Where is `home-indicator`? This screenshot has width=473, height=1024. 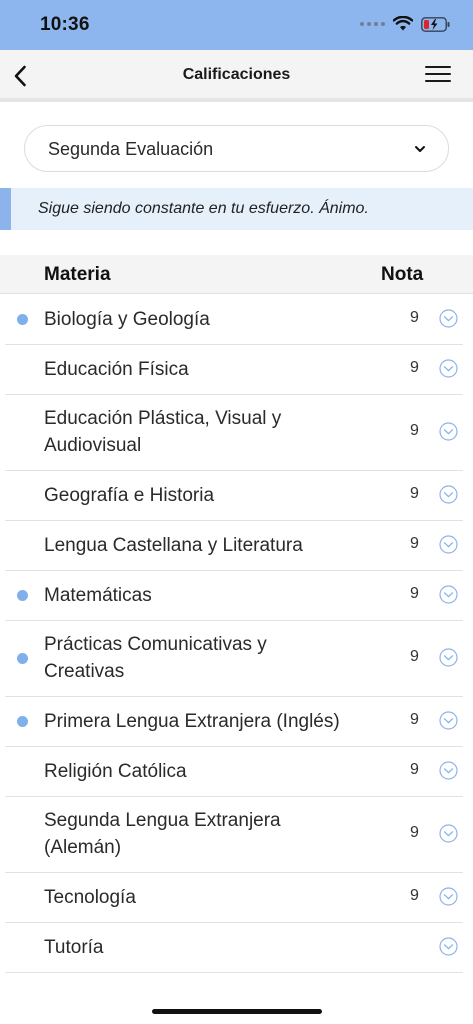 home-indicator is located at coordinates (237, 1011).